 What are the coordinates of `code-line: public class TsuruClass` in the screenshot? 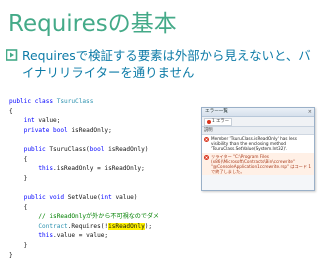 It's located at (84, 102).